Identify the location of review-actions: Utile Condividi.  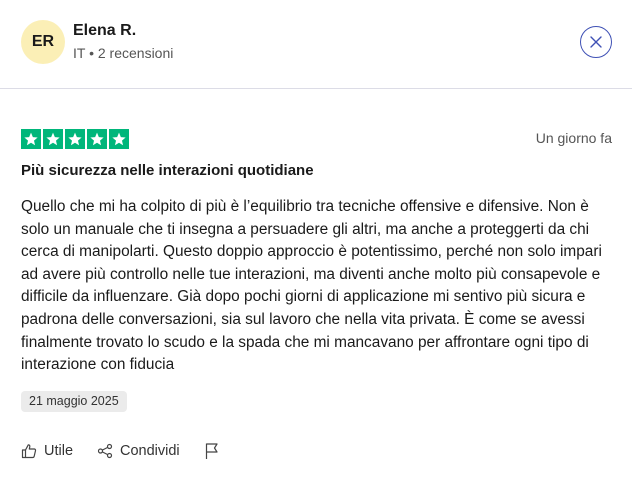
(132, 451).